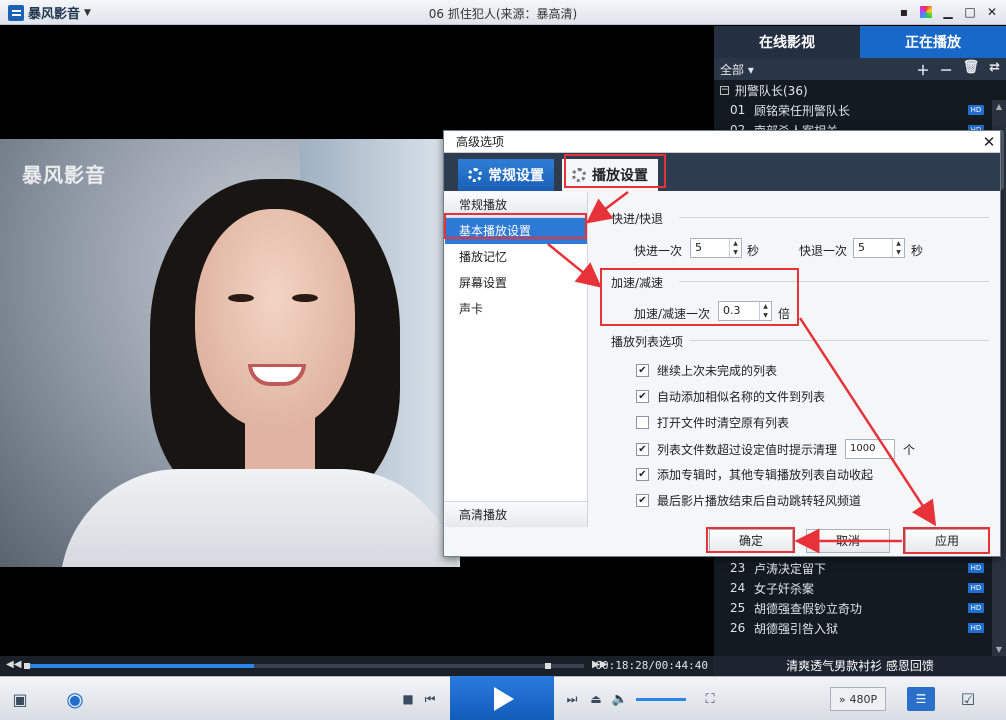 The image size is (1006, 720). Describe the element at coordinates (860, 628) in the screenshot. I see `list-item: 26 胡德强引咎入狱 HD` at that location.